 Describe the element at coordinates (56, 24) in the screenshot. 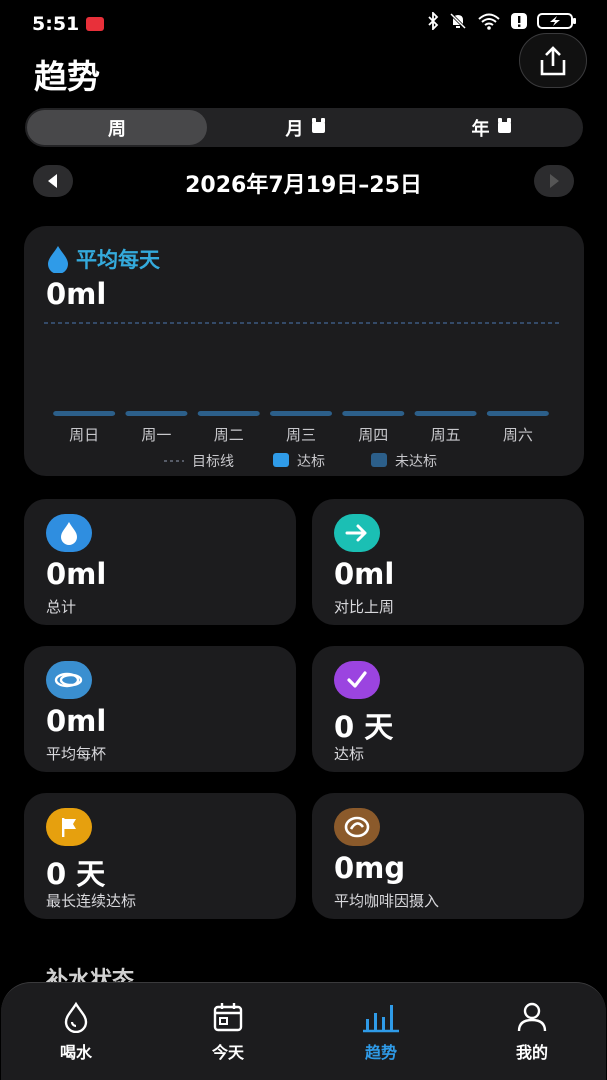

I see `status-time: 5:51` at that location.